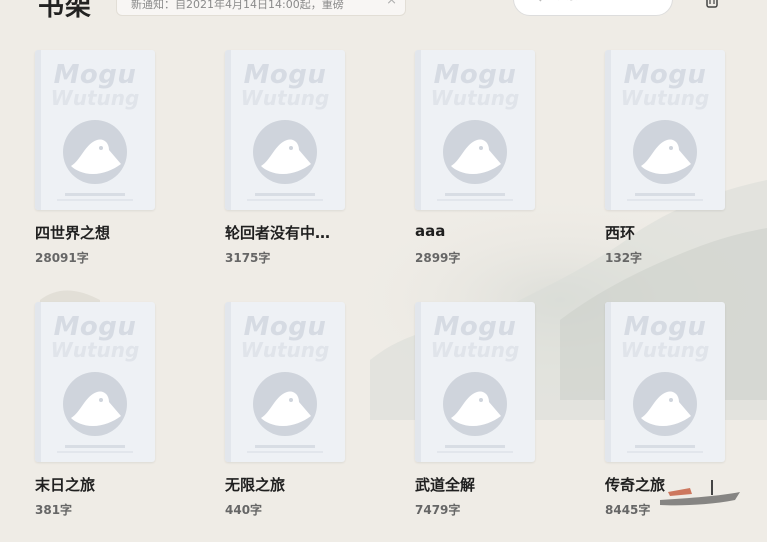 This screenshot has height=542, width=767. Describe the element at coordinates (237, 5) in the screenshot. I see `notice-text: 新通知：自2021年4月14日14:00起，重磅` at that location.